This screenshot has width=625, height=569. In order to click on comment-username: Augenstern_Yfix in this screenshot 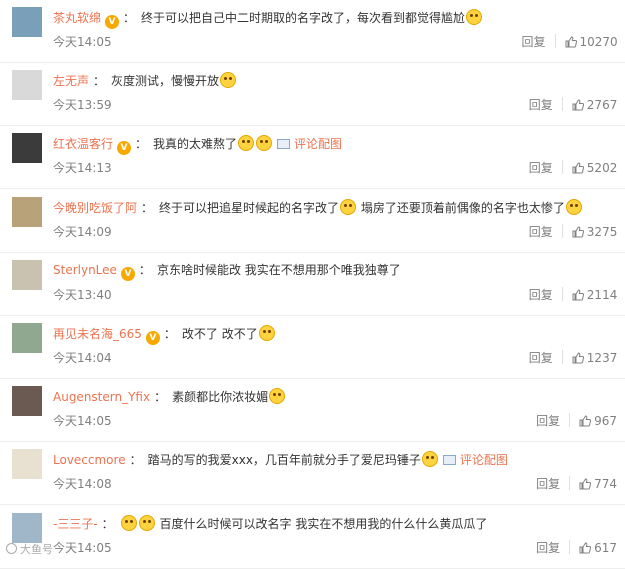, I will do `click(101, 397)`.